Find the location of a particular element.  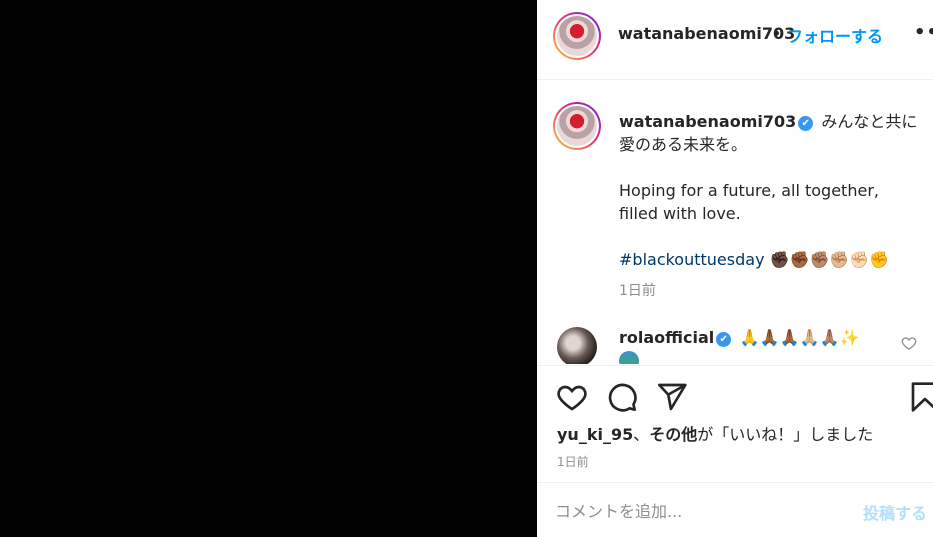

author-username: watanabenaomi703 is located at coordinates (706, 33).